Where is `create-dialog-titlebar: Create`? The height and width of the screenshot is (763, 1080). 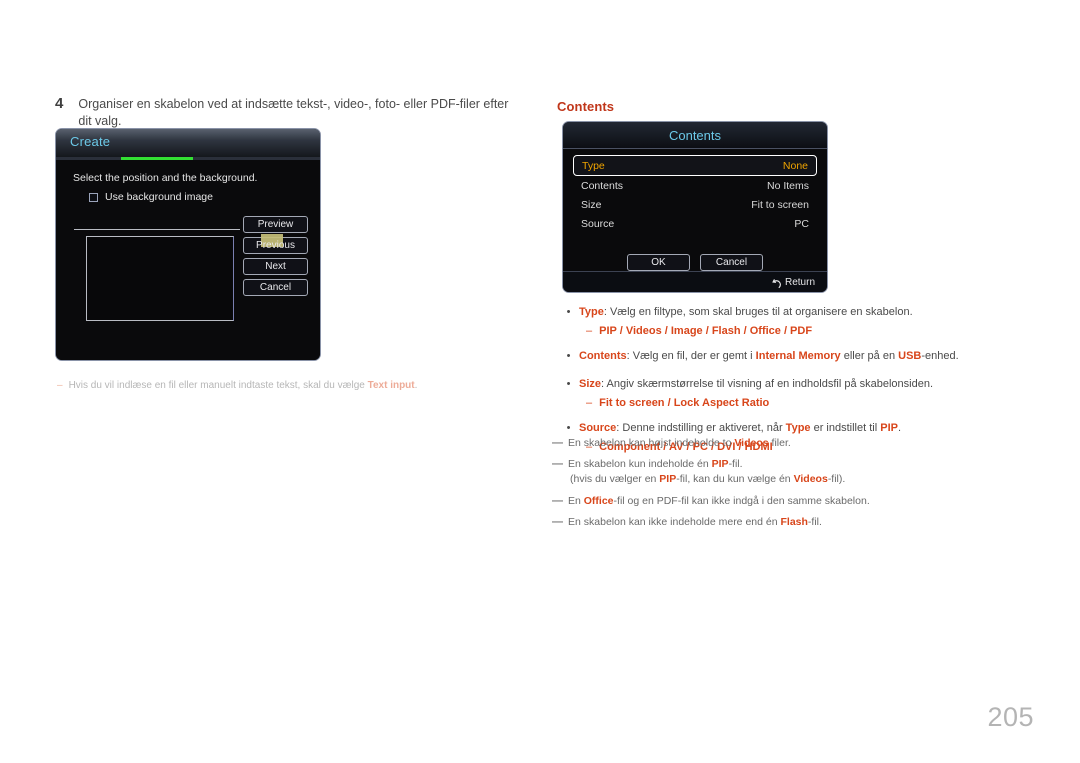
create-dialog-titlebar: Create is located at coordinates (188, 143).